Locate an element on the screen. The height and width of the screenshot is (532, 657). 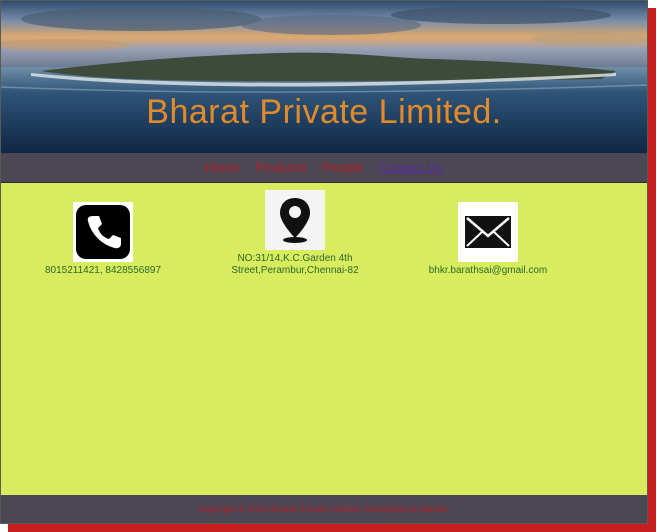
envelope-icon is located at coordinates (488, 232).